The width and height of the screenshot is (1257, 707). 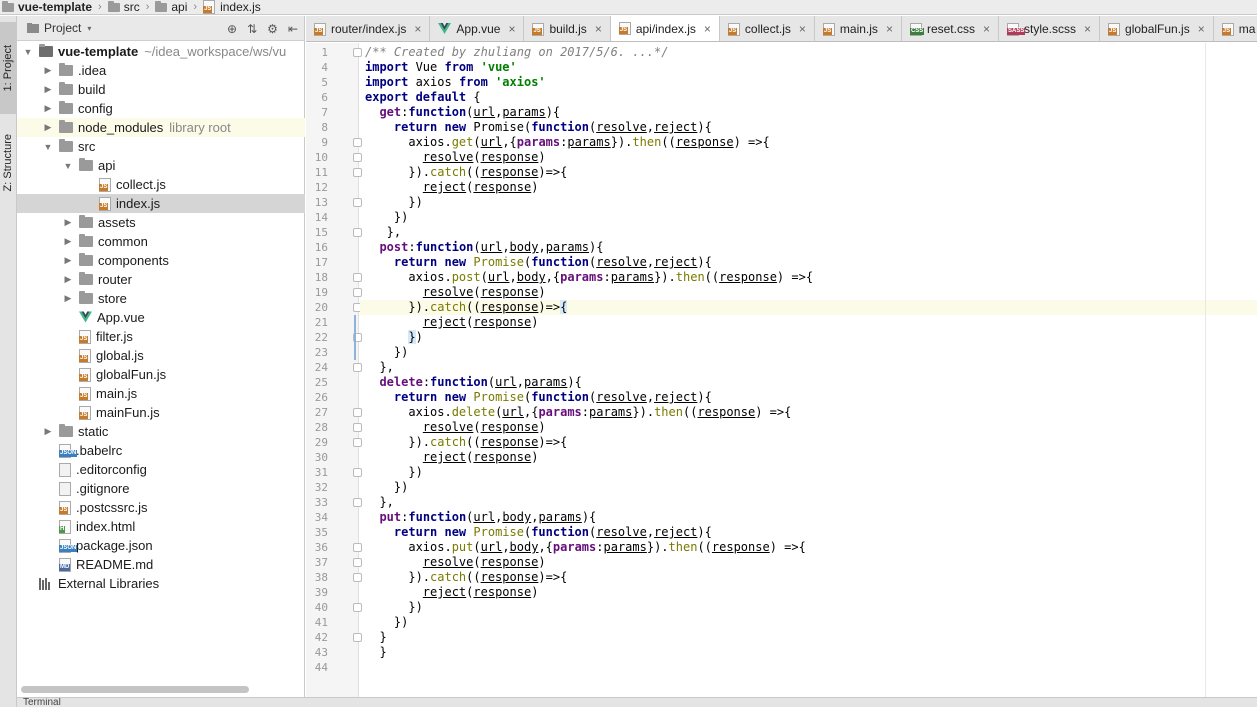 I want to click on editor-tab: CSS reset.css ×, so click(x=950, y=28).